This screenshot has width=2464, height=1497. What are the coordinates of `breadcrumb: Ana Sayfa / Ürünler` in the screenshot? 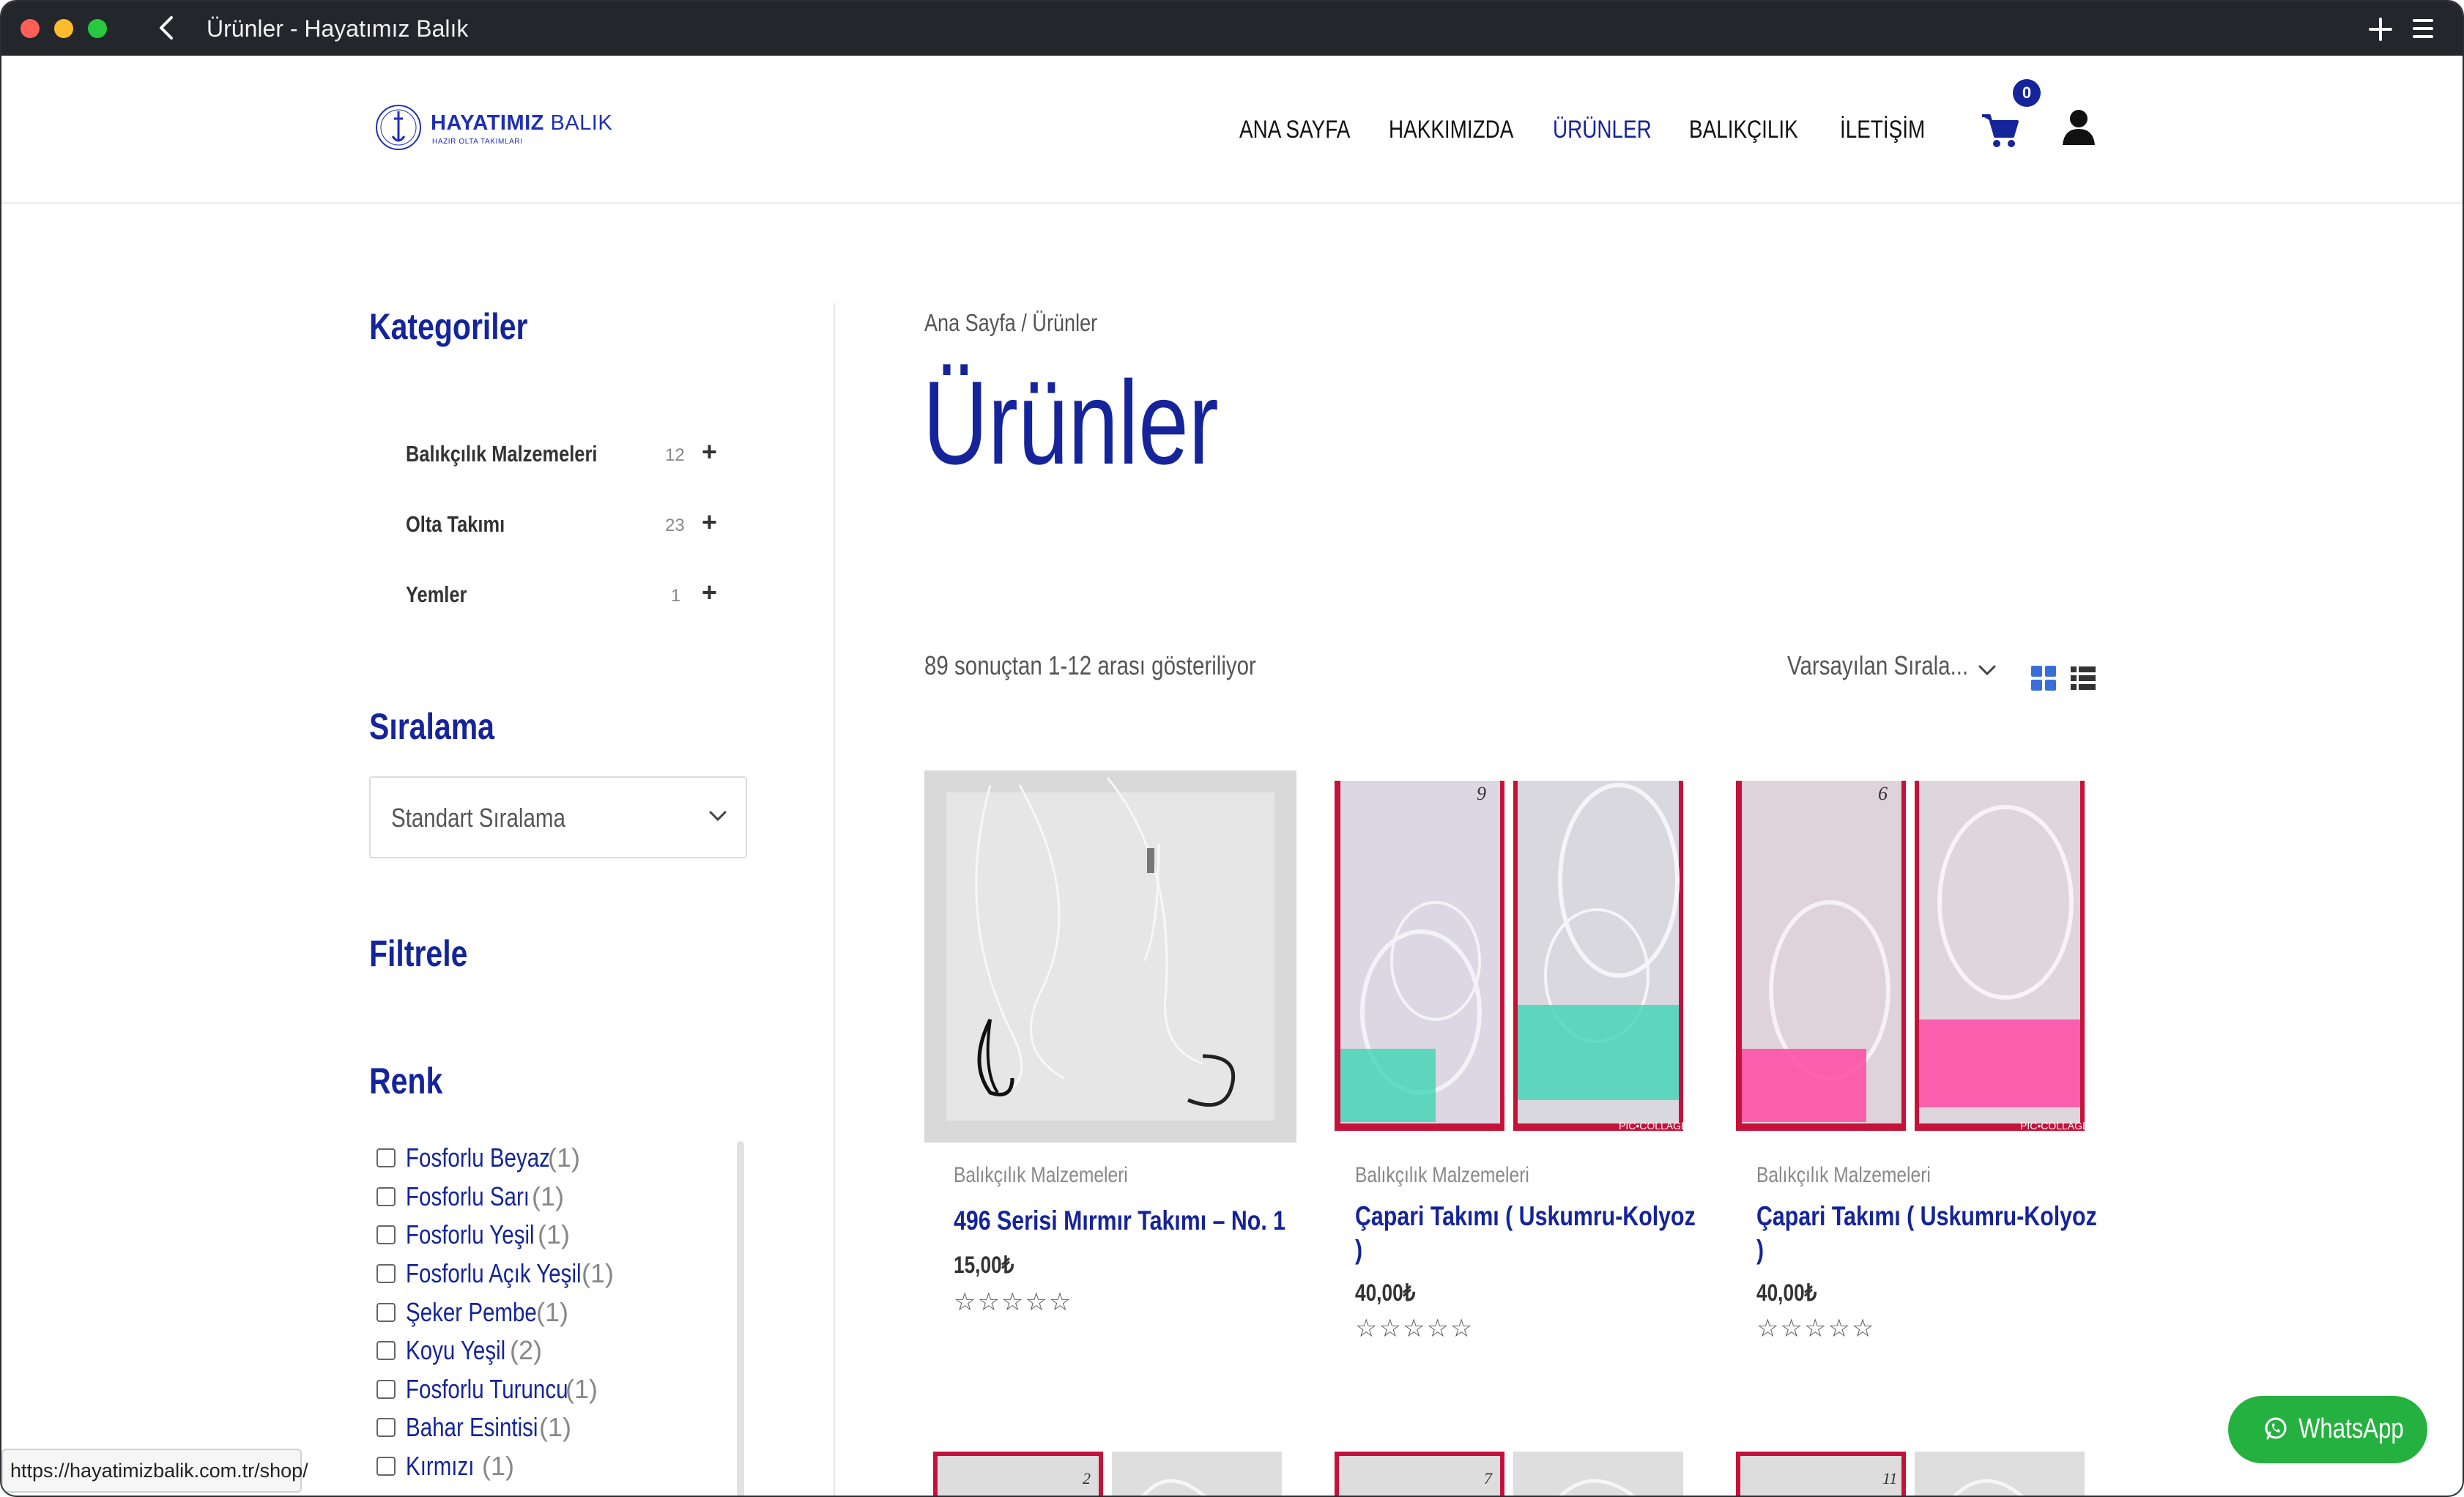 It's located at (1029, 323).